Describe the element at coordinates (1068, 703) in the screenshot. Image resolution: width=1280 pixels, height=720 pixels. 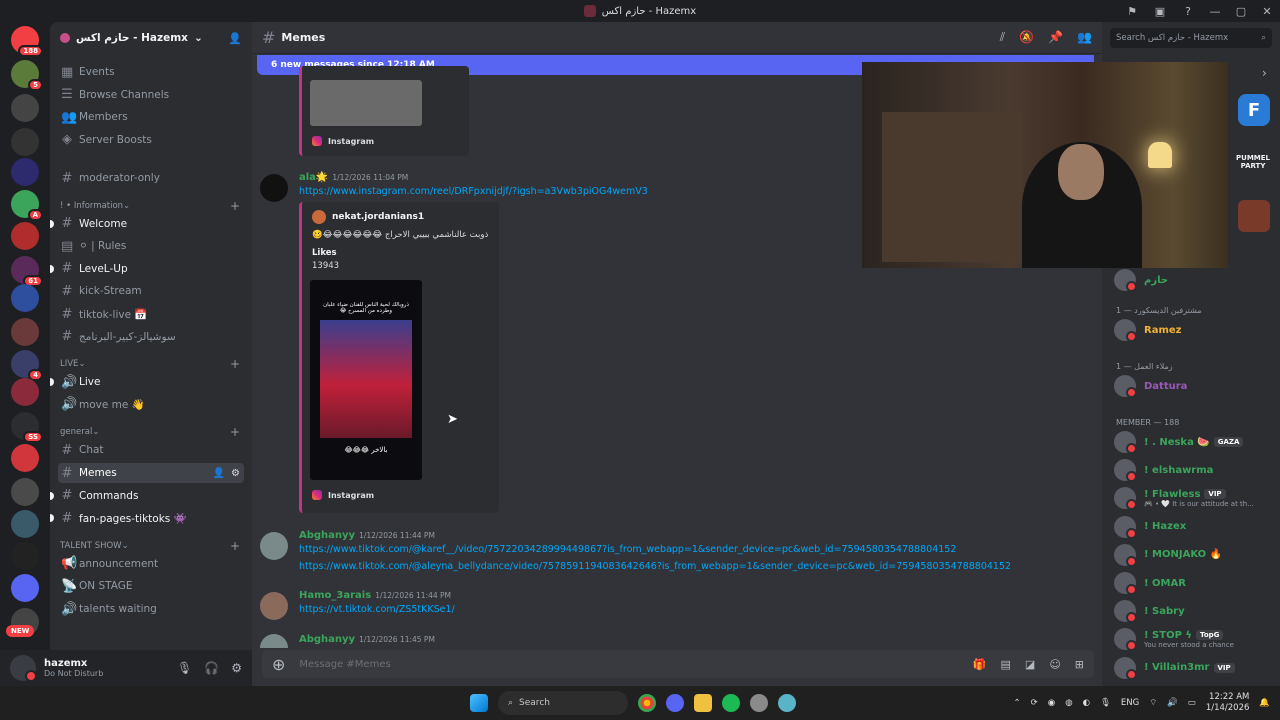
I see `tray-icon: ◍` at that location.